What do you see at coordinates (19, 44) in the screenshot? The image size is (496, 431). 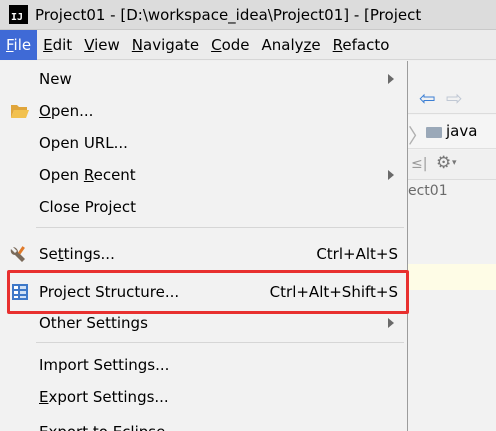 I see `menu-file: File` at bounding box center [19, 44].